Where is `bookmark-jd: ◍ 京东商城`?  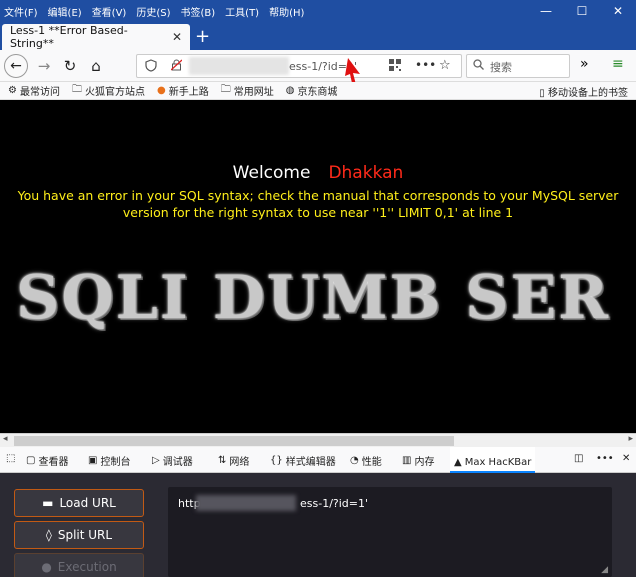 bookmark-jd: ◍ 京东商城 is located at coordinates (312, 90).